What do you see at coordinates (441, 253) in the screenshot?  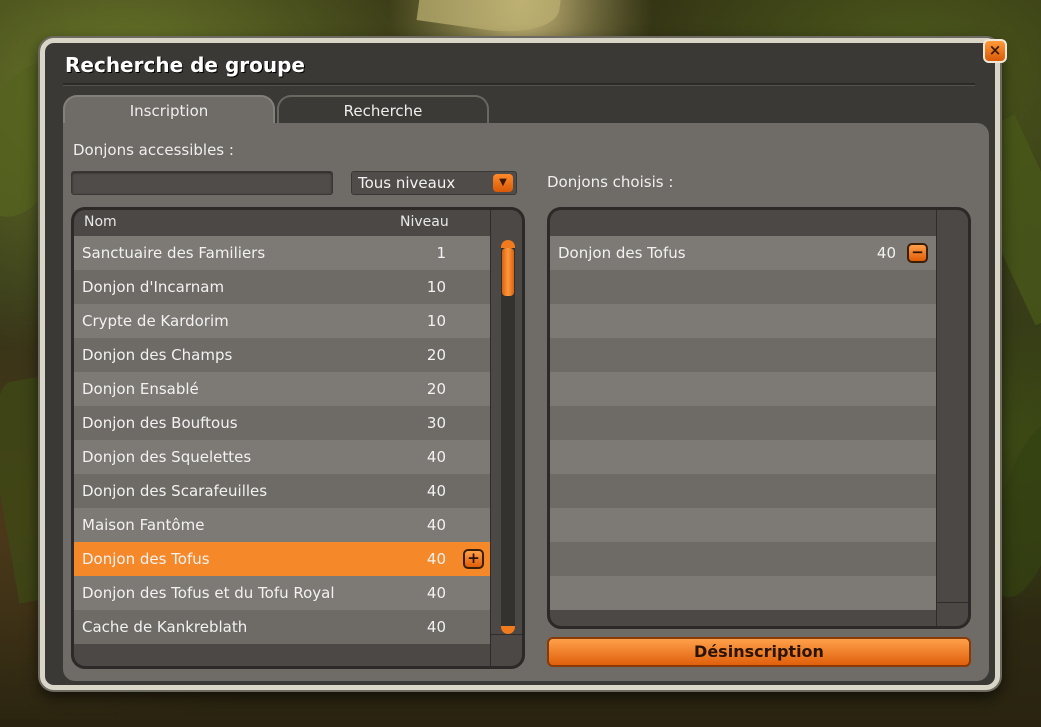 I see `dungeon-level: 1` at bounding box center [441, 253].